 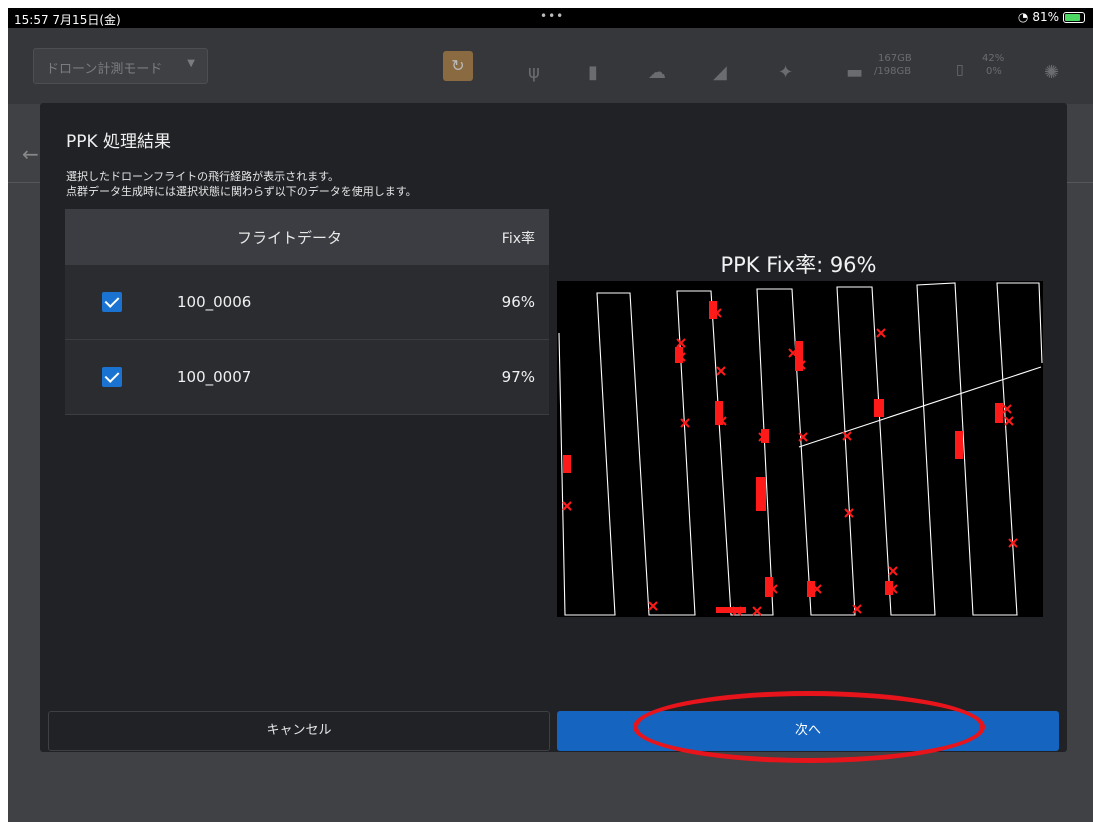 What do you see at coordinates (518, 302) in the screenshot?
I see `fix-rate: 96%` at bounding box center [518, 302].